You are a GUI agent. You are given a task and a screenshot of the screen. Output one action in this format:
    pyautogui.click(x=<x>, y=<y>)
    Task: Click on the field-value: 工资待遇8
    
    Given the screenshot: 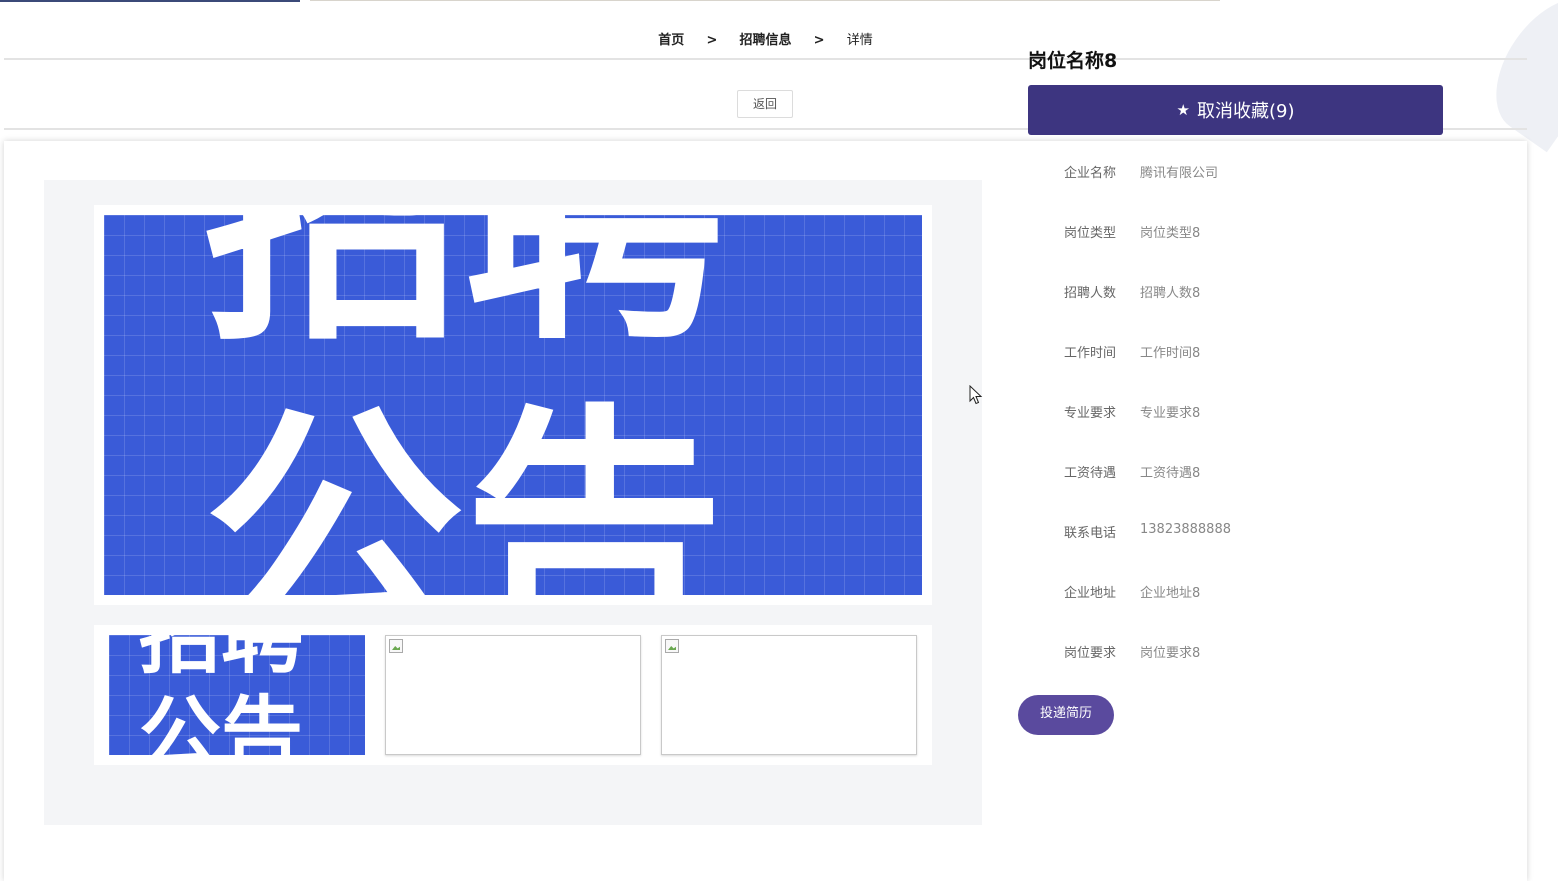 What is the action you would take?
    pyautogui.click(x=1170, y=473)
    